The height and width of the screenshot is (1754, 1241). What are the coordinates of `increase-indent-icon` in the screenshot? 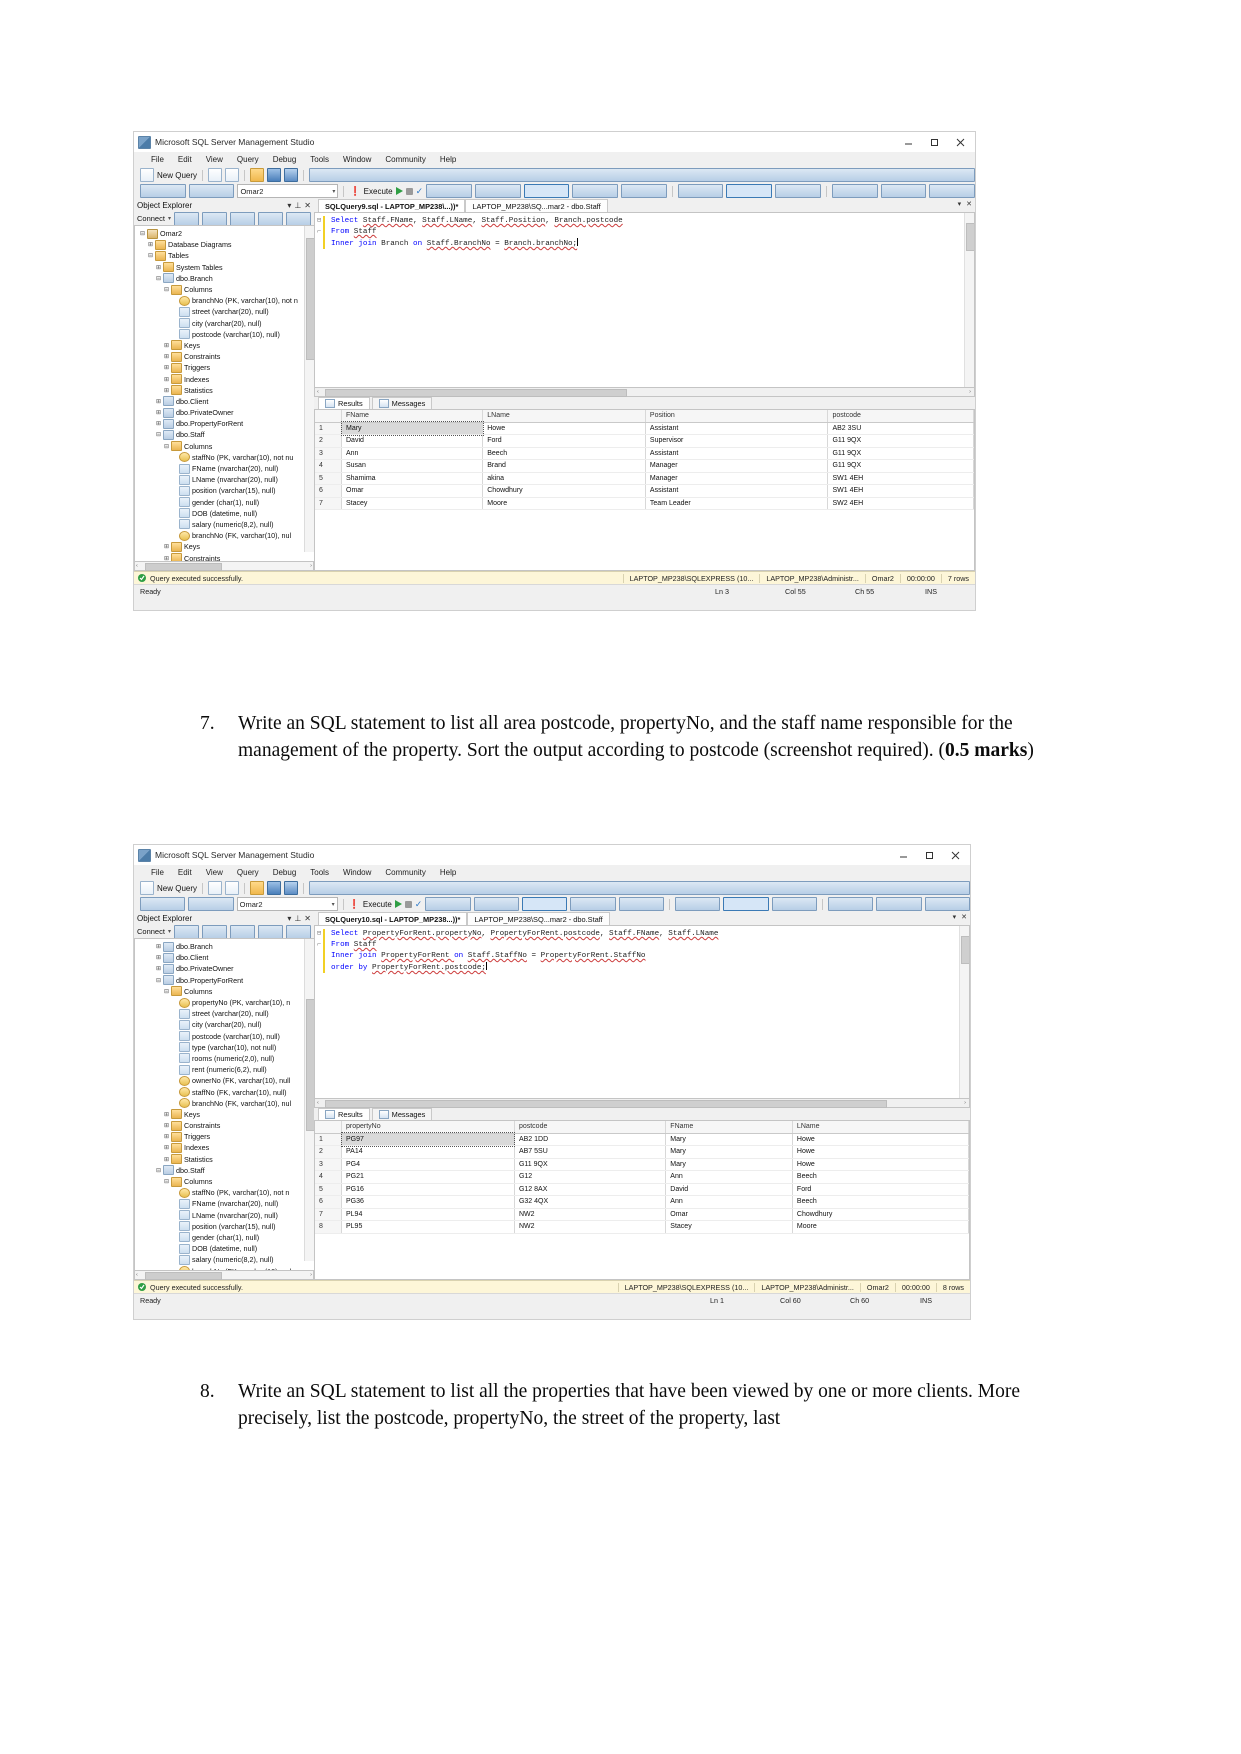 It's located at (899, 904).